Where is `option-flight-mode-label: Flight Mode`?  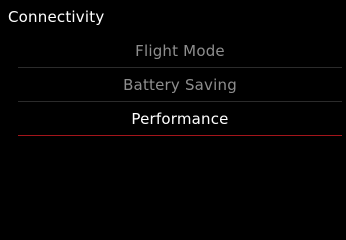 option-flight-mode-label: Flight Mode is located at coordinates (180, 51).